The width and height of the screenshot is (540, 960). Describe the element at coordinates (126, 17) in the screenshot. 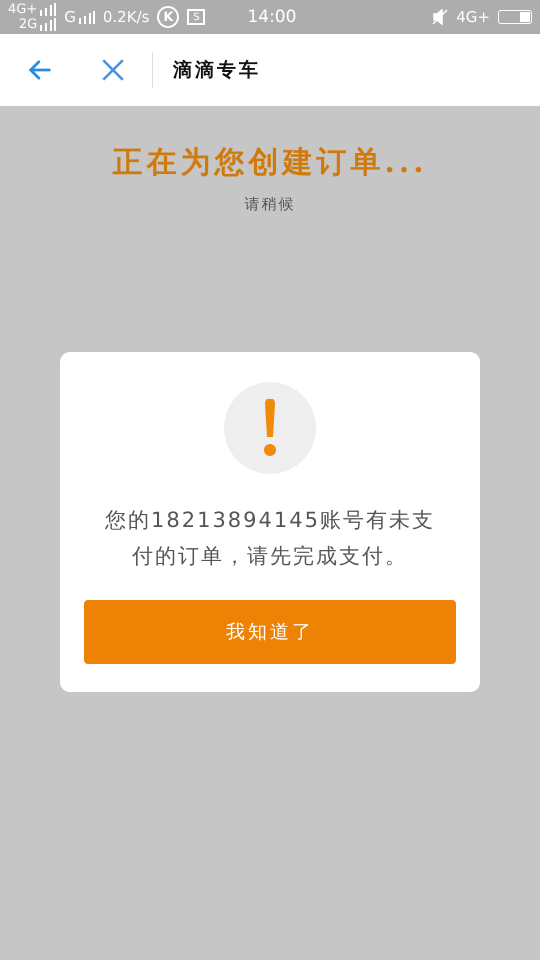

I see `network-speed: 0.2K/s` at that location.